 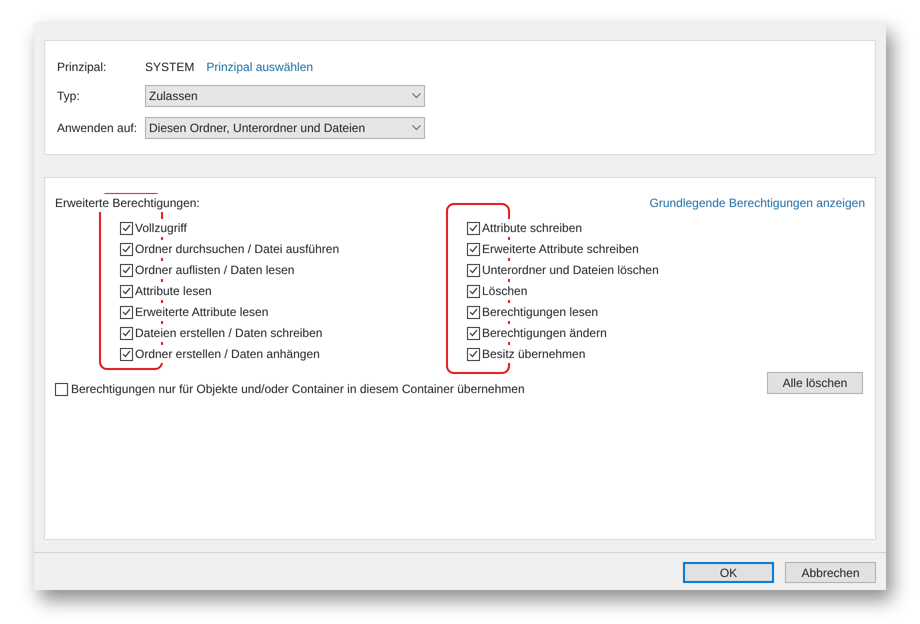 I want to click on permission-label: Ordner erstellen / Daten anhängen, so click(x=227, y=354).